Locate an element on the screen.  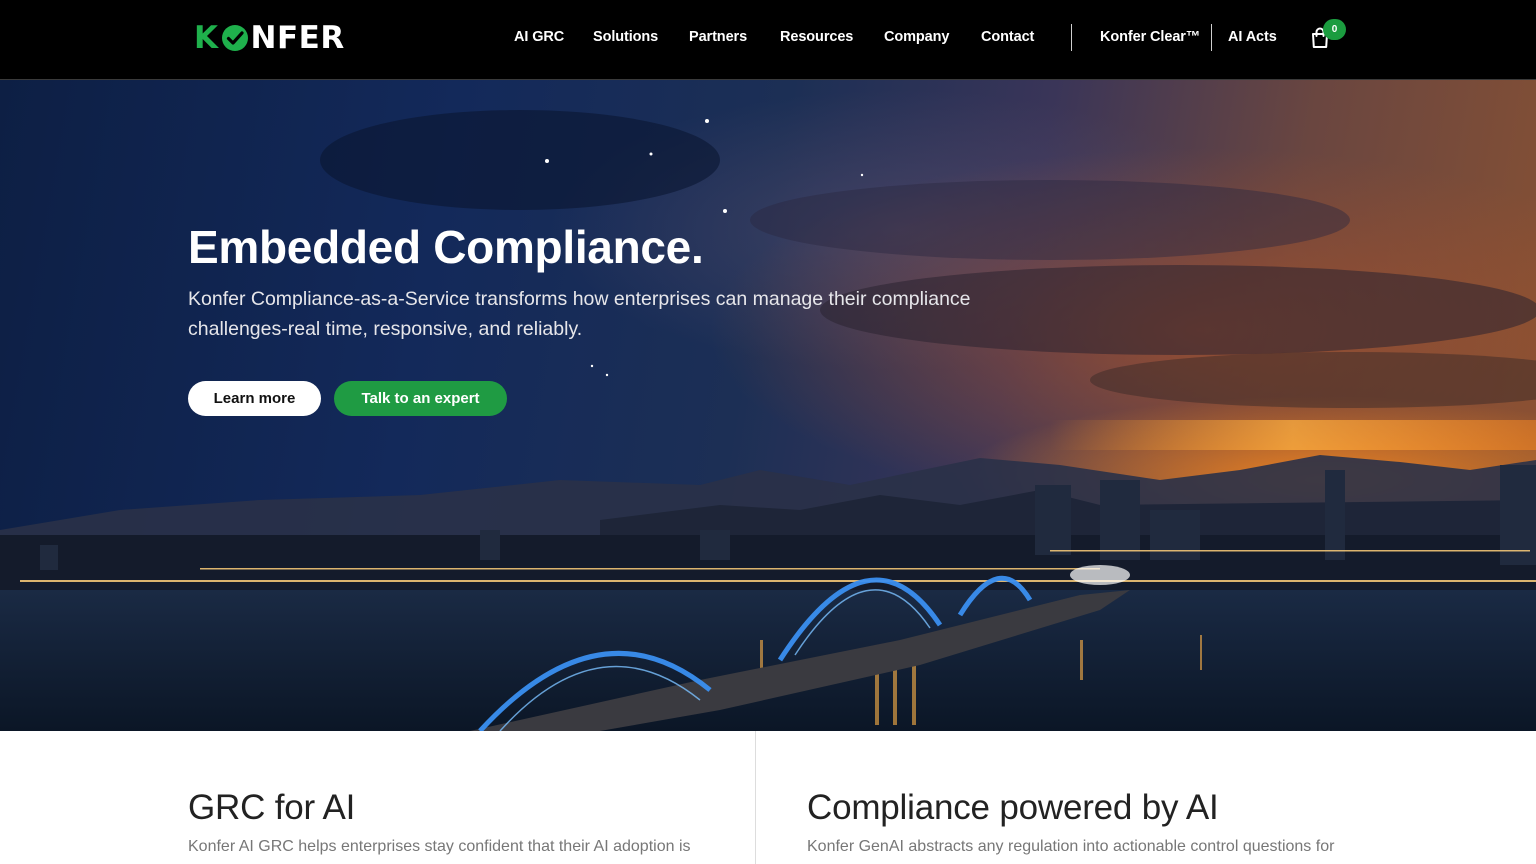
feature-title-compliance-powered-by-ai: Compliance powered by AI is located at coordinates (1013, 807).